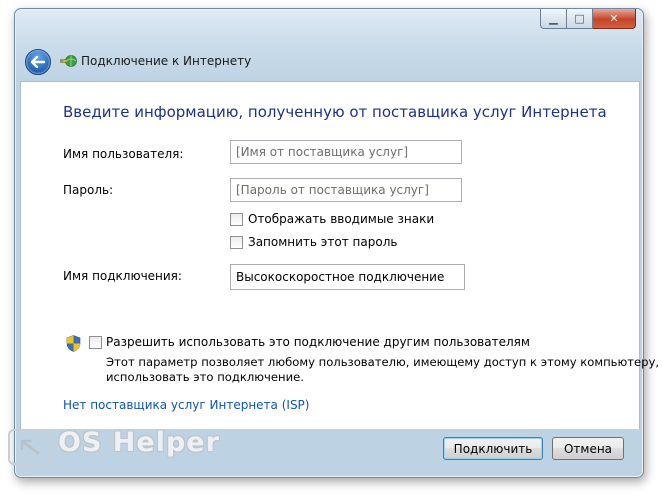 The image size is (662, 498). What do you see at coordinates (205, 377) in the screenshot?
I see `allow-others-description-line2: использовать это подключение.` at bounding box center [205, 377].